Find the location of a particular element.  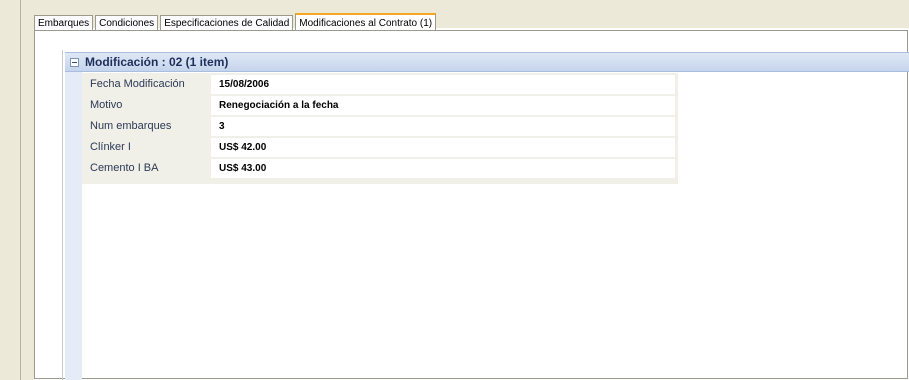

property-row-fecha-modificacion: Fecha Modificación 15/08/2006 is located at coordinates (379, 84).